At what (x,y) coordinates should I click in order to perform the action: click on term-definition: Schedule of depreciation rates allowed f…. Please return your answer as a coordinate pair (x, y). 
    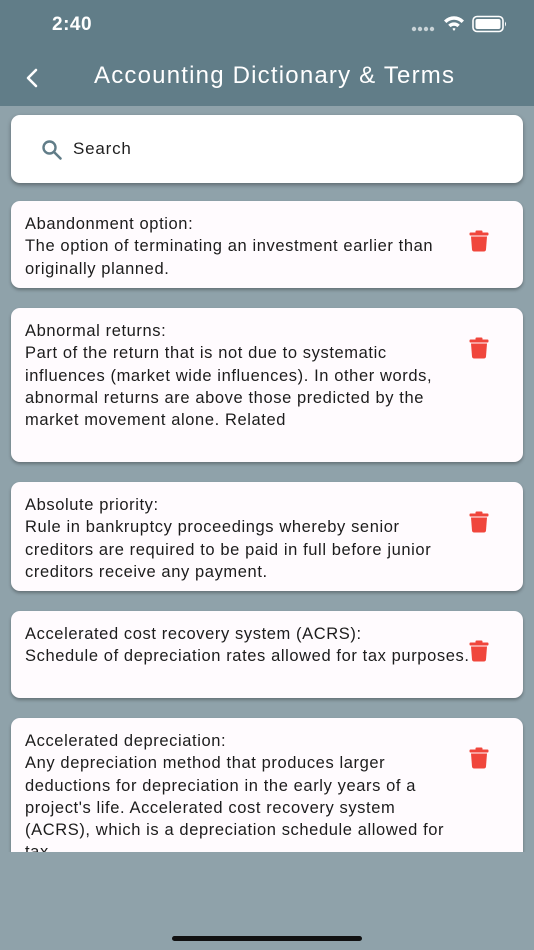
    Looking at the image, I should click on (247, 656).